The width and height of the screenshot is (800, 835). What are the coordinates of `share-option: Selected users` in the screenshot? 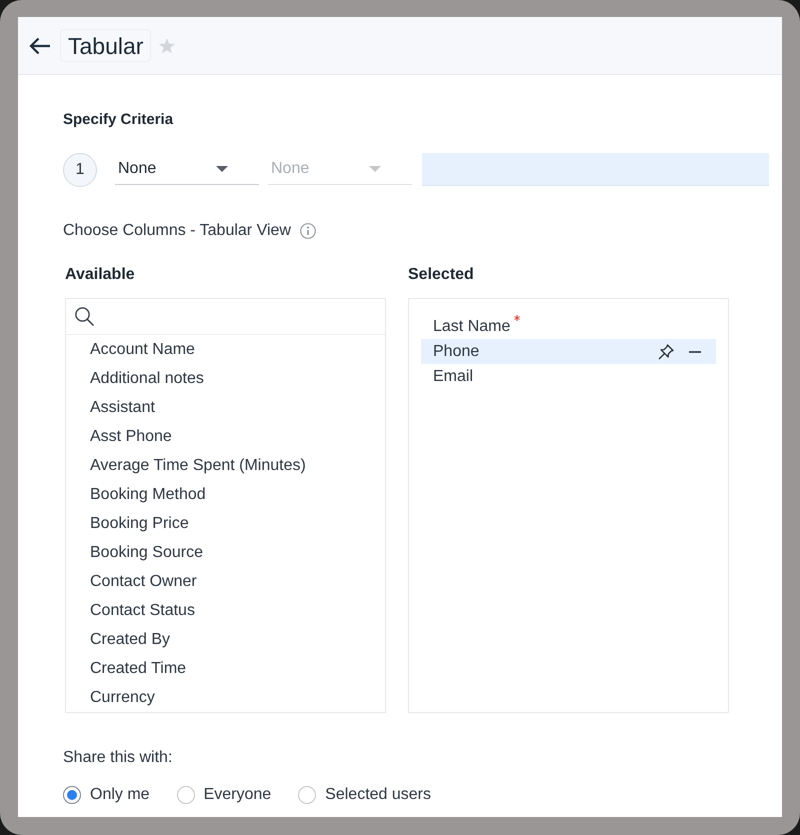 It's located at (365, 795).